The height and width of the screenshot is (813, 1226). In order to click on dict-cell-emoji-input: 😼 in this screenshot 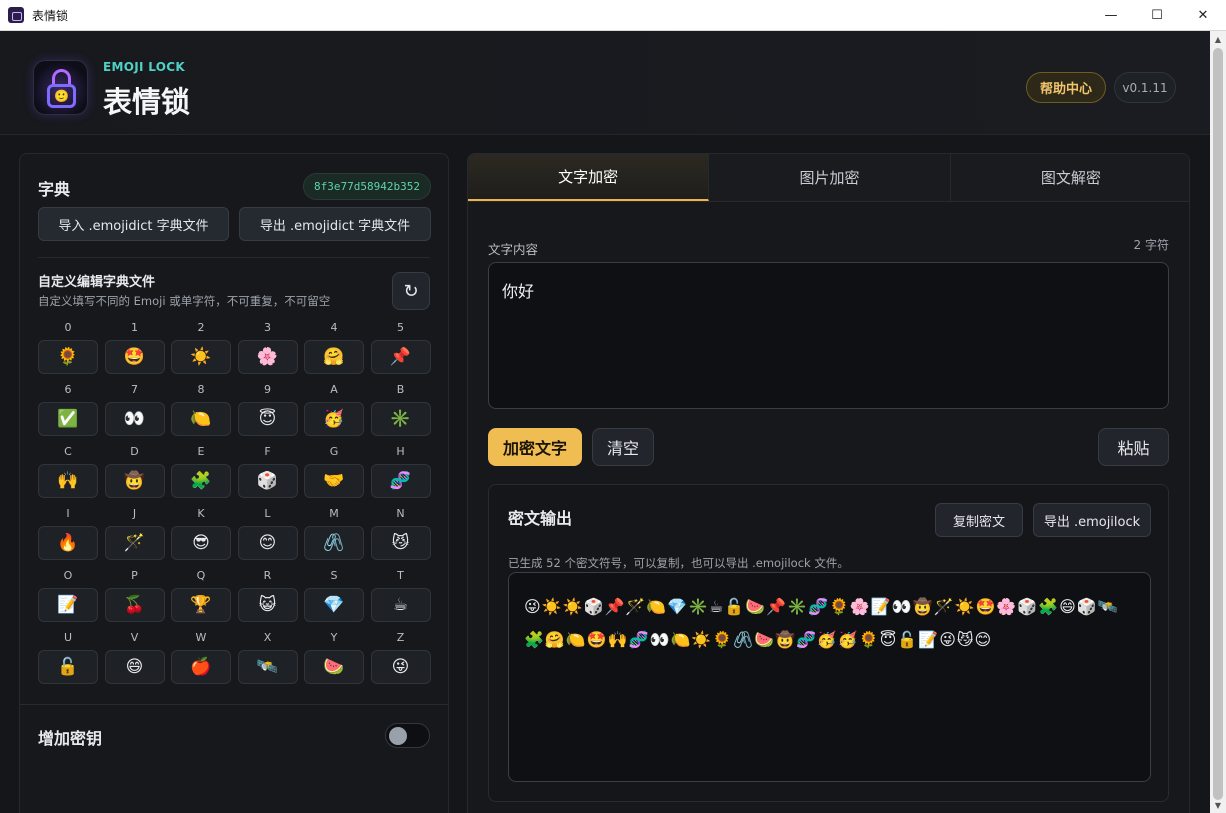, I will do `click(400, 543)`.